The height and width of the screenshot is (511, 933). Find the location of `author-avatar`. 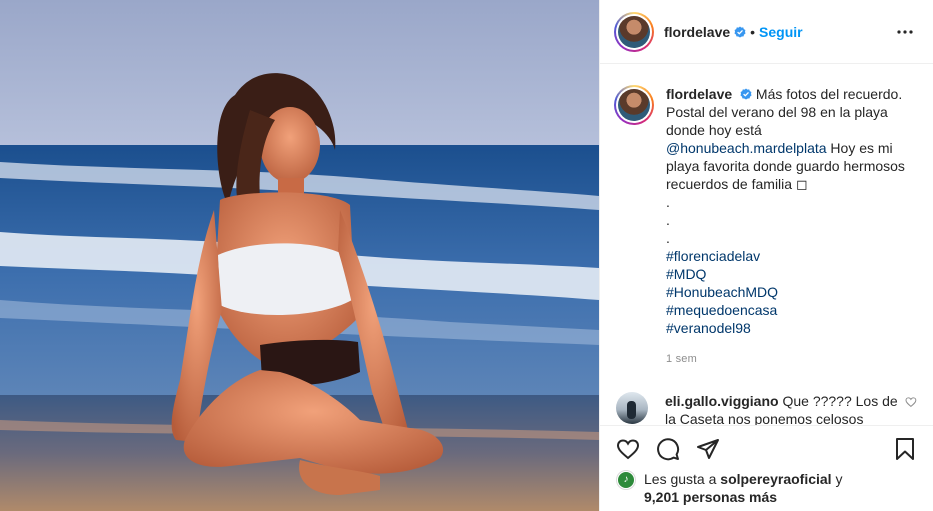

author-avatar is located at coordinates (634, 31).